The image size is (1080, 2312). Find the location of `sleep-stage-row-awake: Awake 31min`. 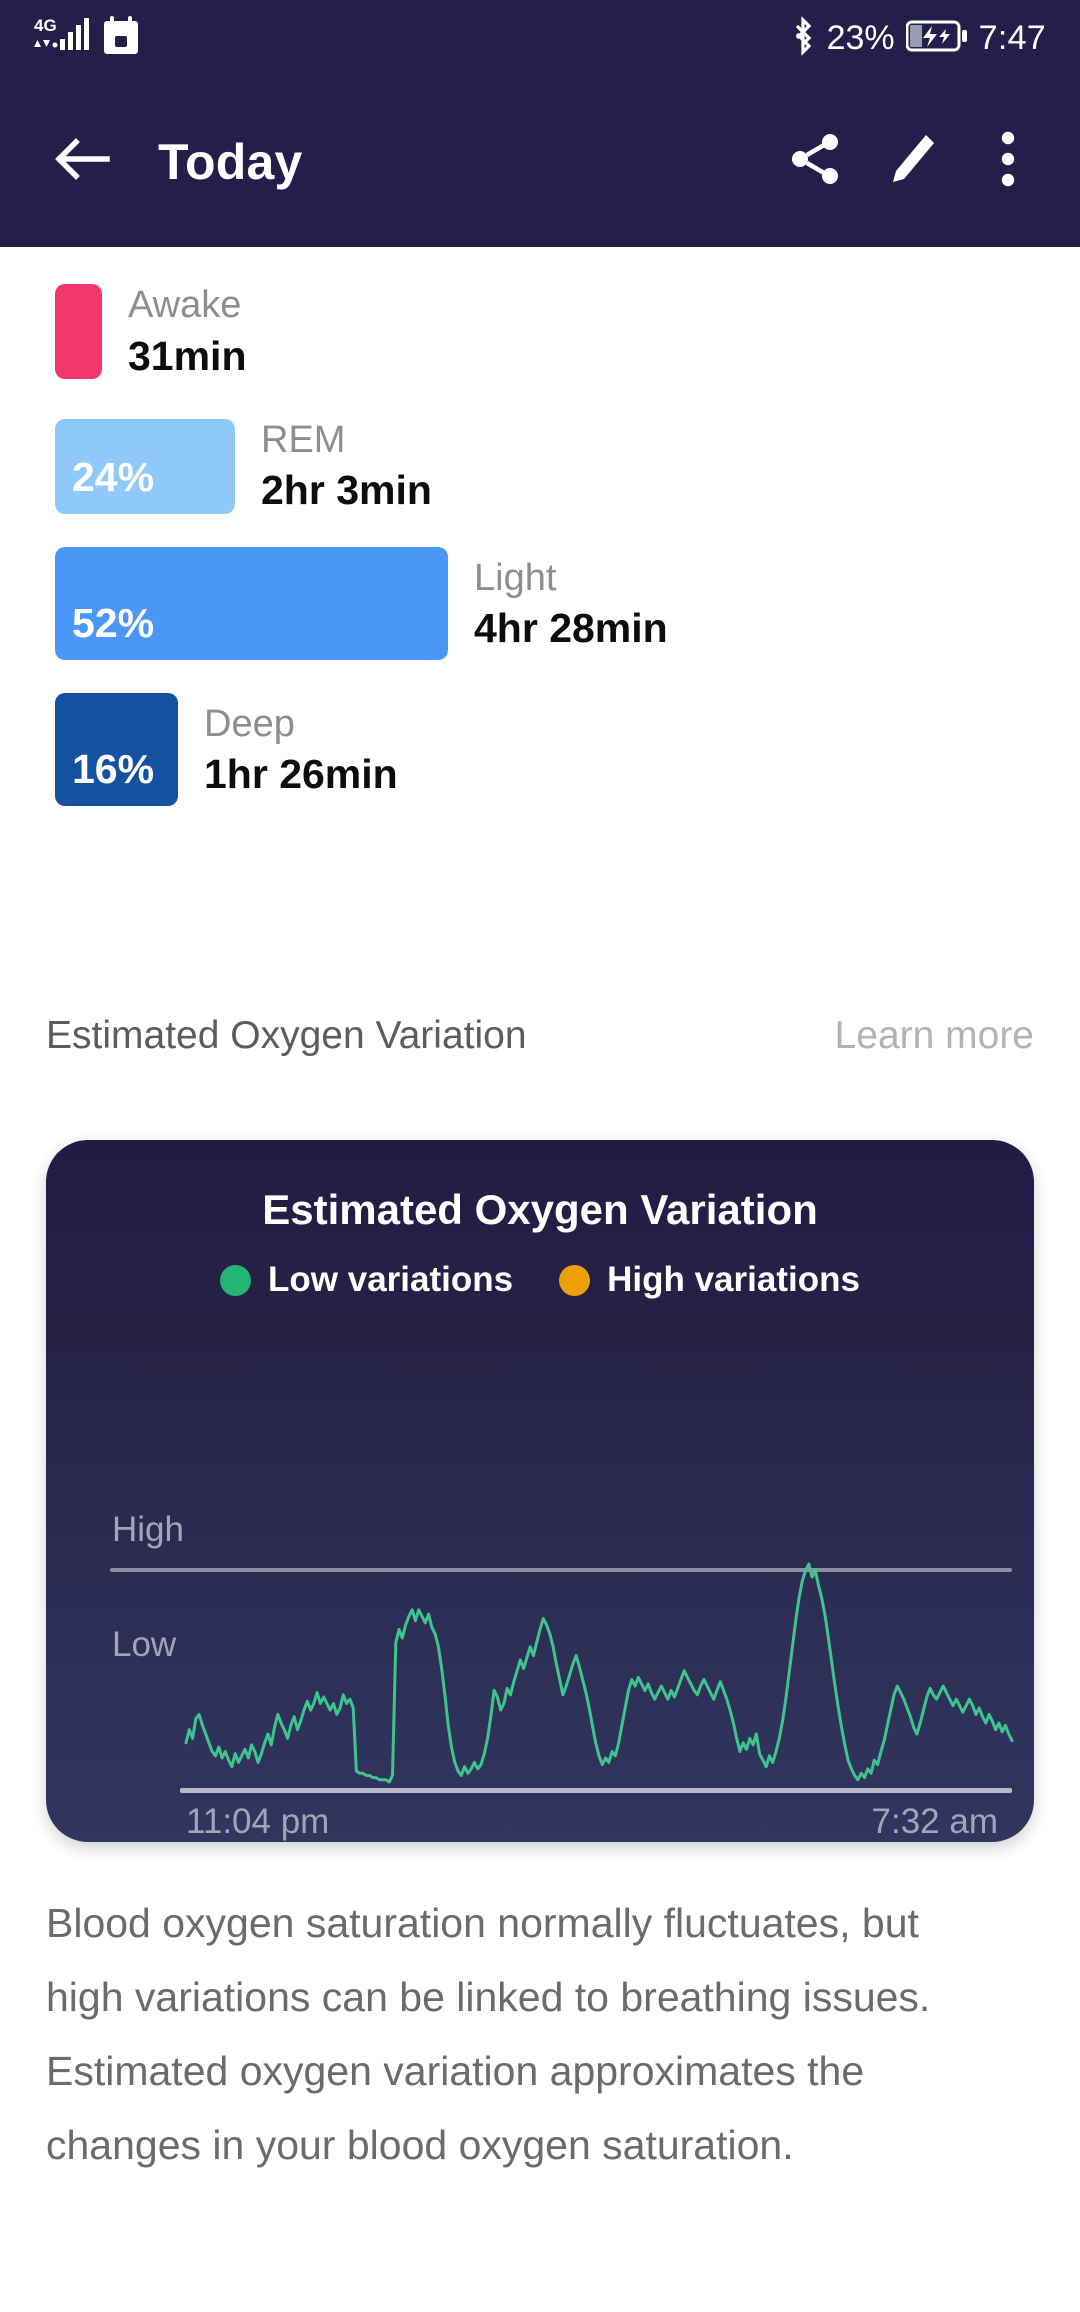

sleep-stage-row-awake: Awake 31min is located at coordinates (567, 331).